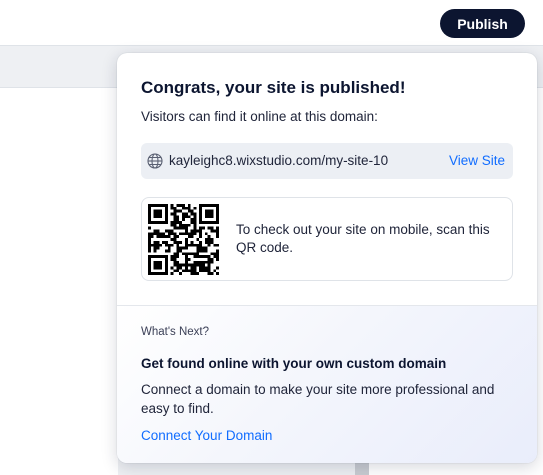 The width and height of the screenshot is (543, 475). I want to click on whats-next-label: What's Next?, so click(175, 332).